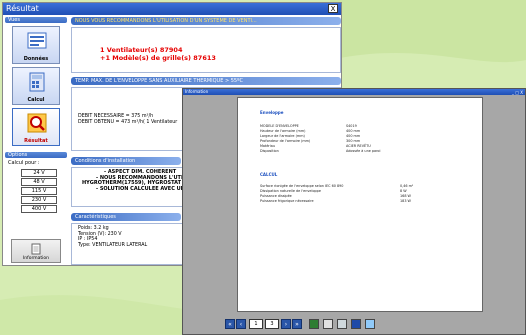  I want to click on copy-icon, so click(328, 324).